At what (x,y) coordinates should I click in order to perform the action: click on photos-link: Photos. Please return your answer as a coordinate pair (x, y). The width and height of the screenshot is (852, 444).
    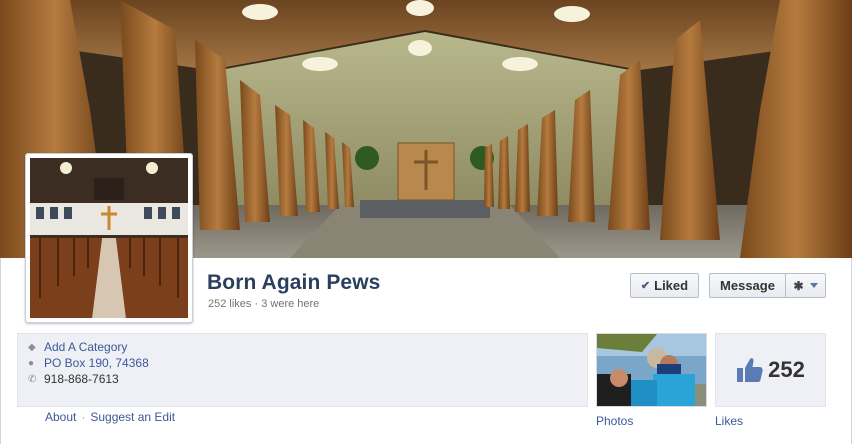
    Looking at the image, I should click on (614, 421).